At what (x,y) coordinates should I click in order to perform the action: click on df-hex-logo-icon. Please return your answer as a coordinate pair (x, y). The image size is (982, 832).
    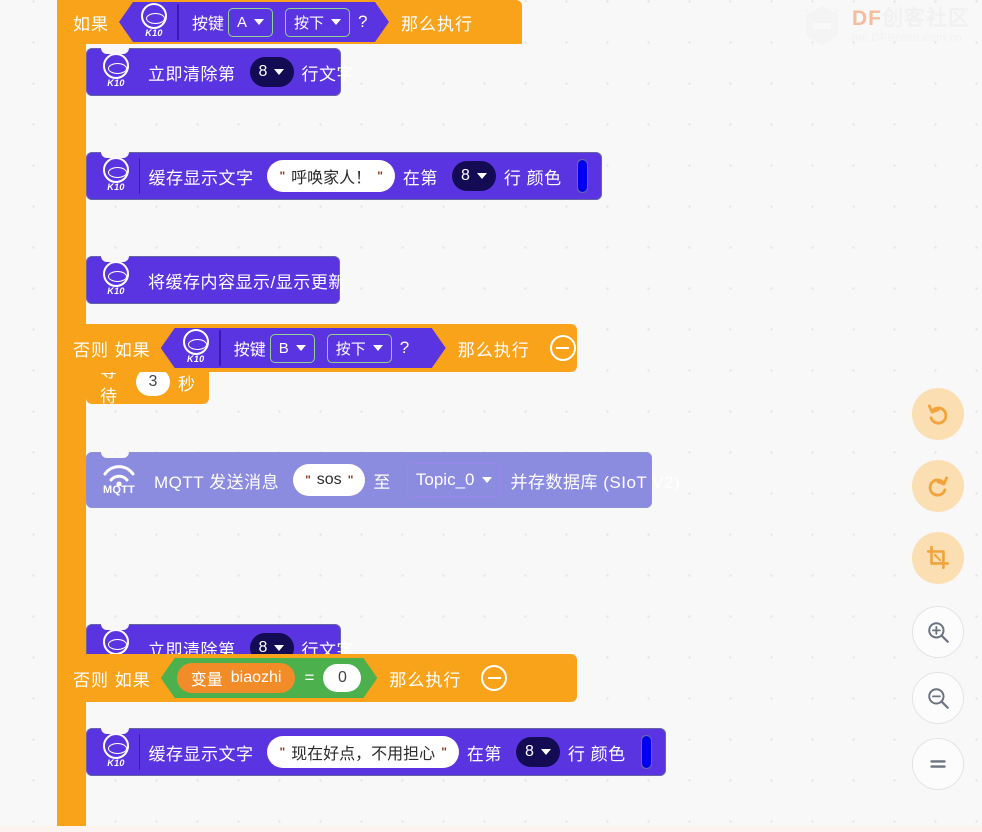
    Looking at the image, I should click on (822, 26).